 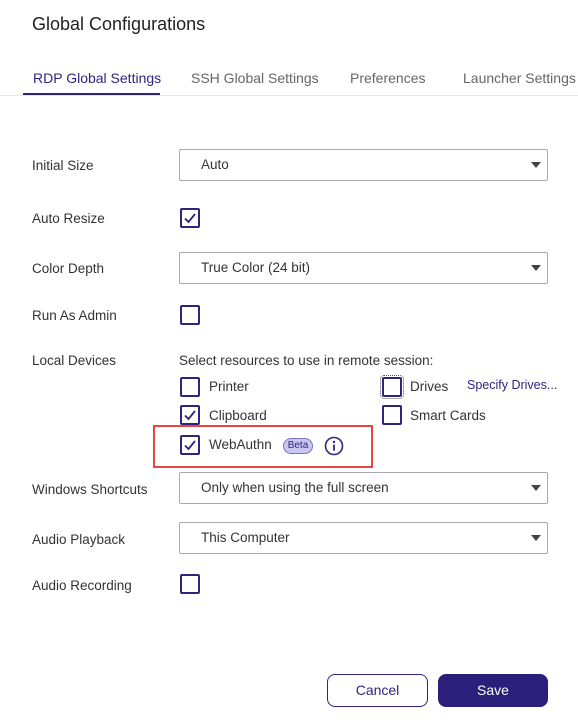 I want to click on clipboard-label: Clipboard, so click(x=238, y=415).